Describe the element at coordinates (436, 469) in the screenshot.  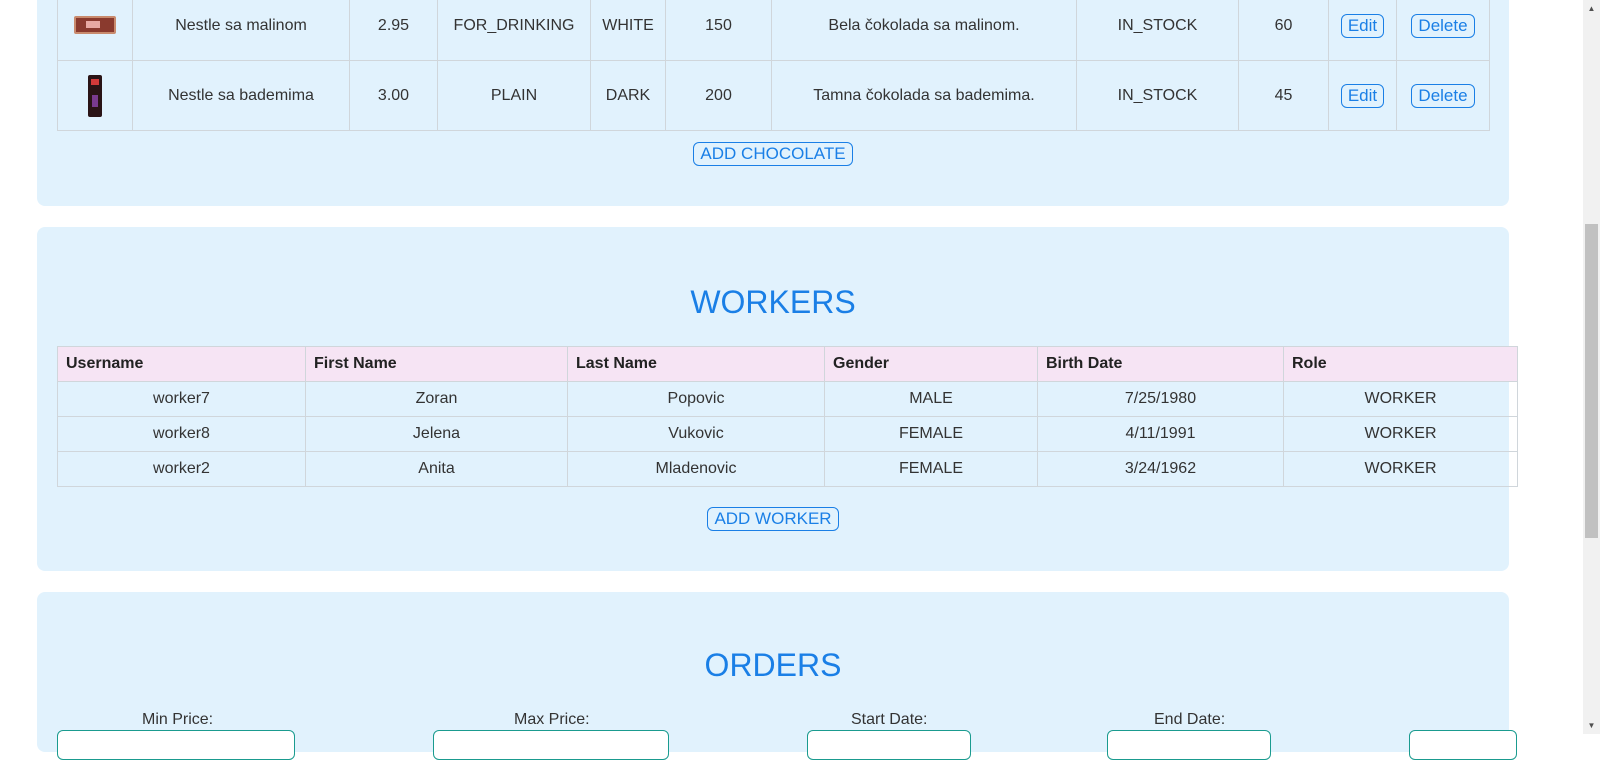
I see `first-name-cell: Anita` at that location.